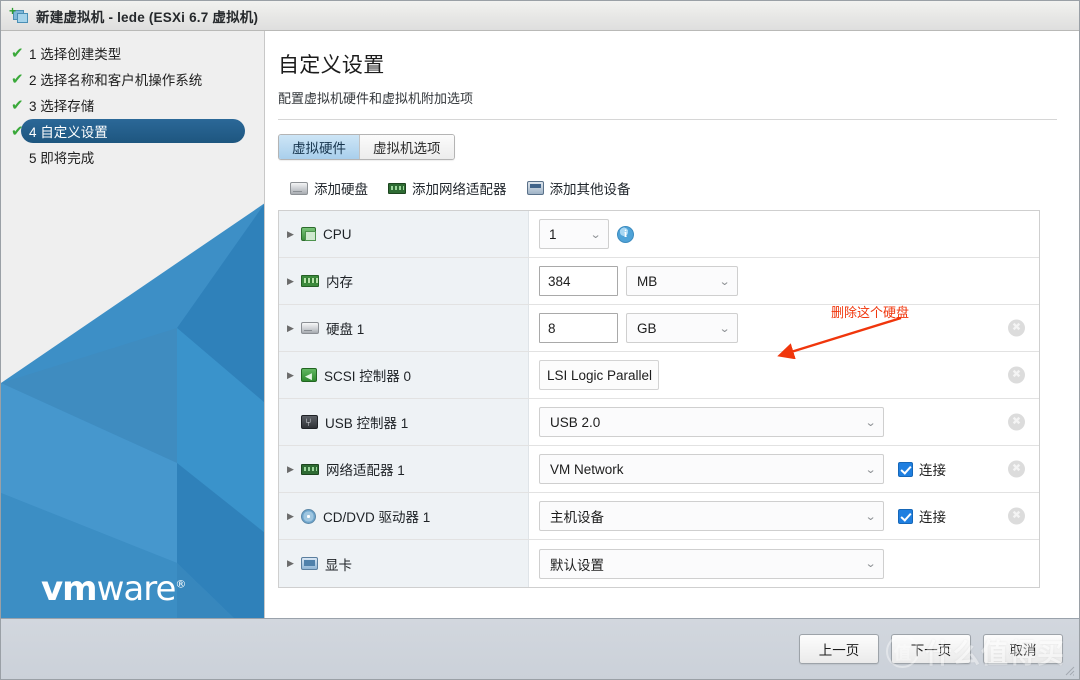 The width and height of the screenshot is (1080, 680). I want to click on add-other-device-button: 添加其他设备, so click(578, 188).